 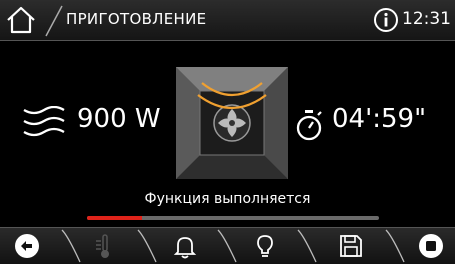 I want to click on bell-icon, so click(x=185, y=248).